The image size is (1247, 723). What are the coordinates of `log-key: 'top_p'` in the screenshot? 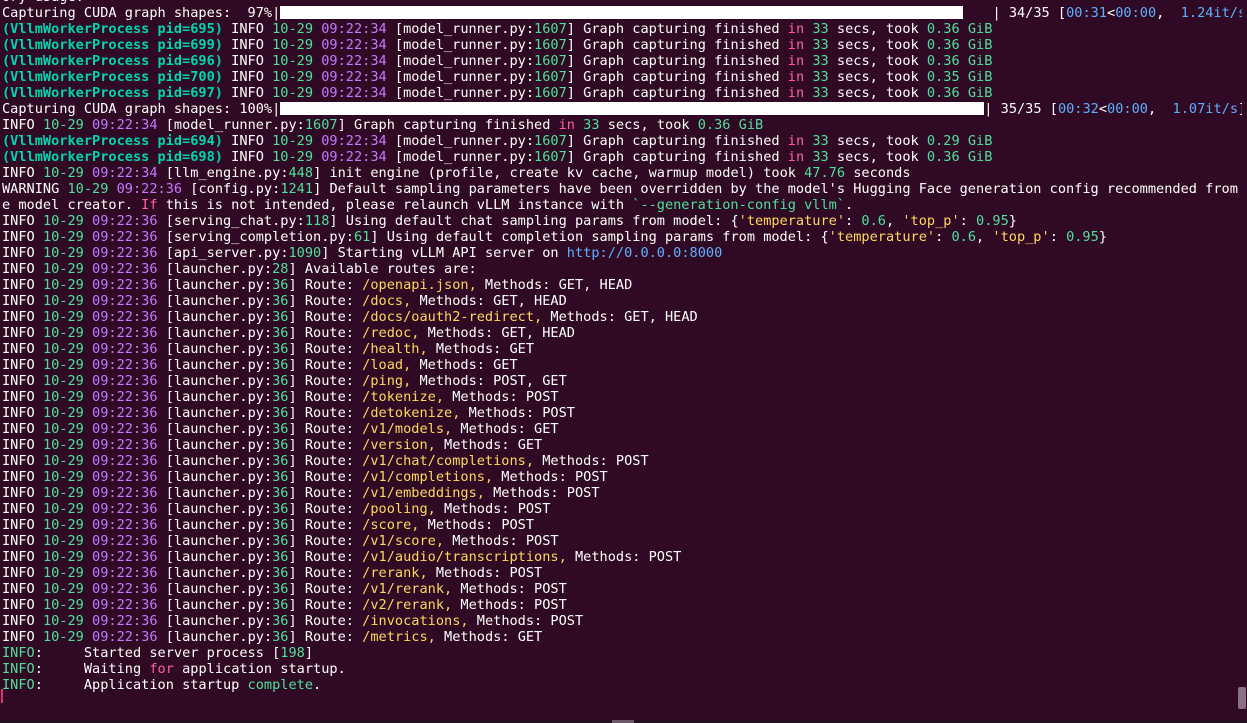 It's located at (1021, 237).